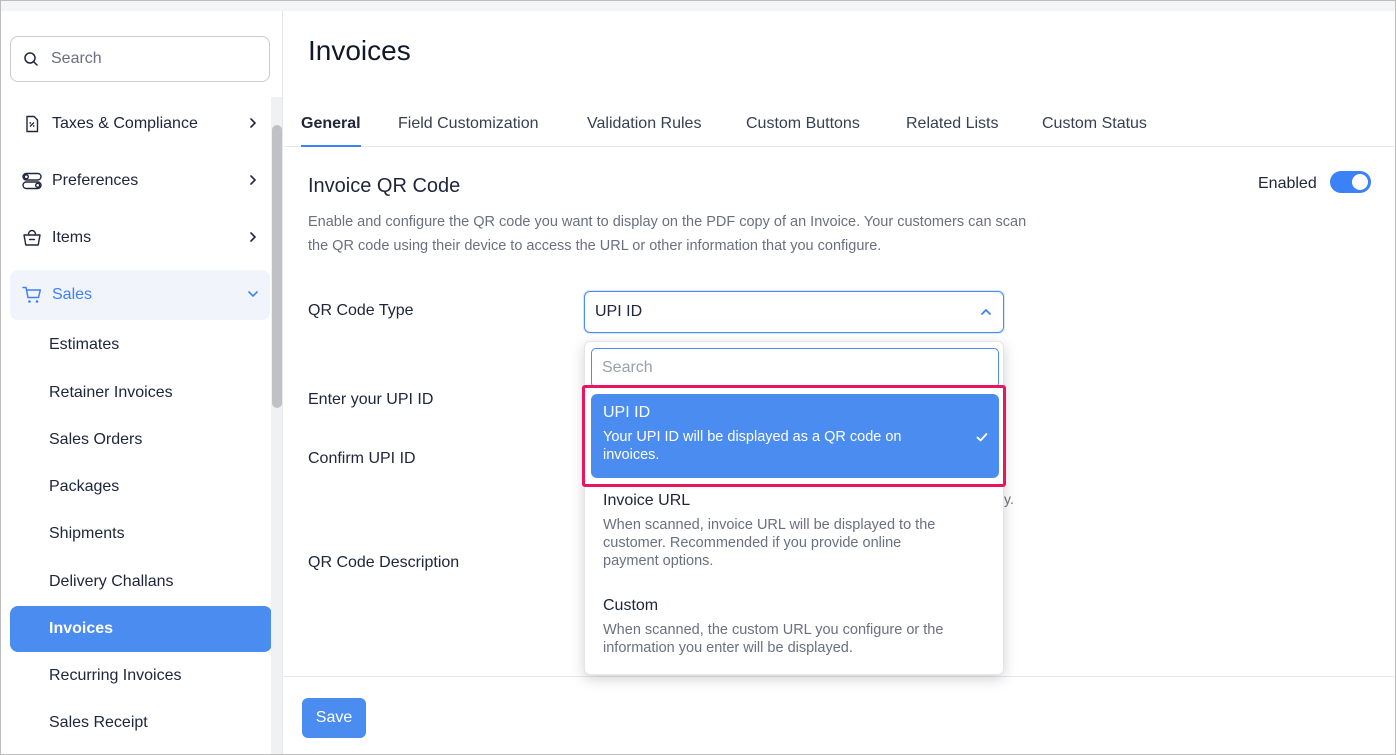  What do you see at coordinates (141, 723) in the screenshot?
I see `sidebar-subitem-sales-receipt: Sales Receipt` at bounding box center [141, 723].